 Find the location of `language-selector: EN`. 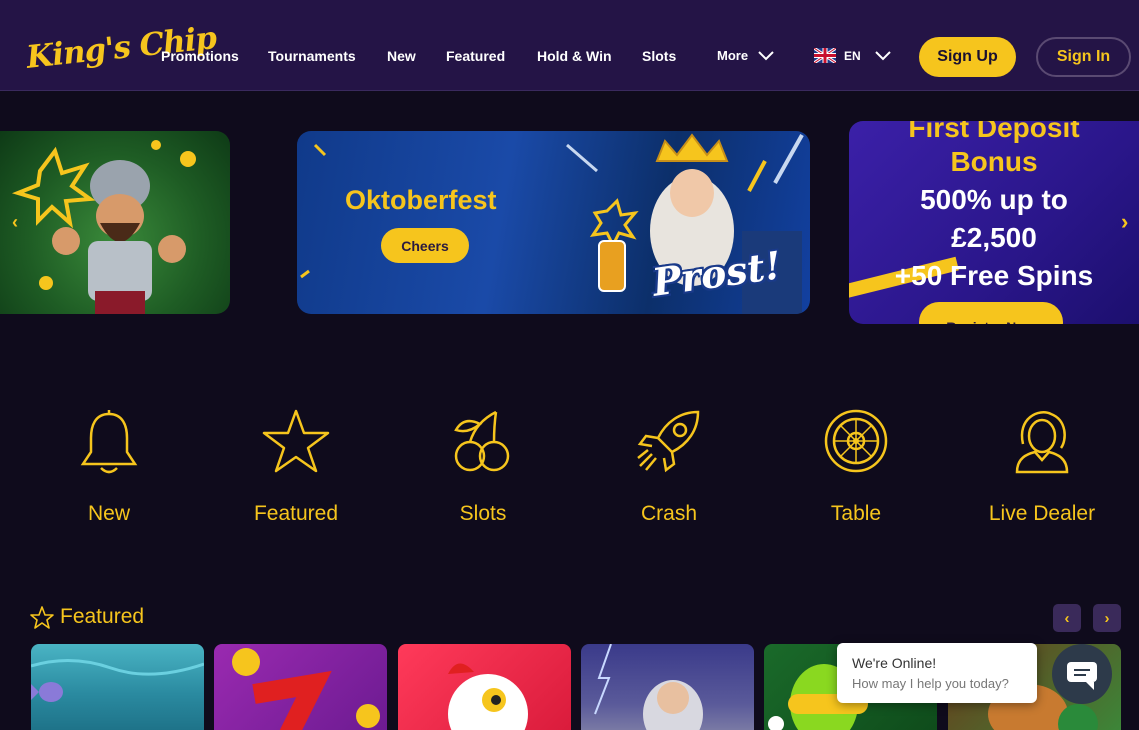

language-selector: EN is located at coordinates (852, 55).